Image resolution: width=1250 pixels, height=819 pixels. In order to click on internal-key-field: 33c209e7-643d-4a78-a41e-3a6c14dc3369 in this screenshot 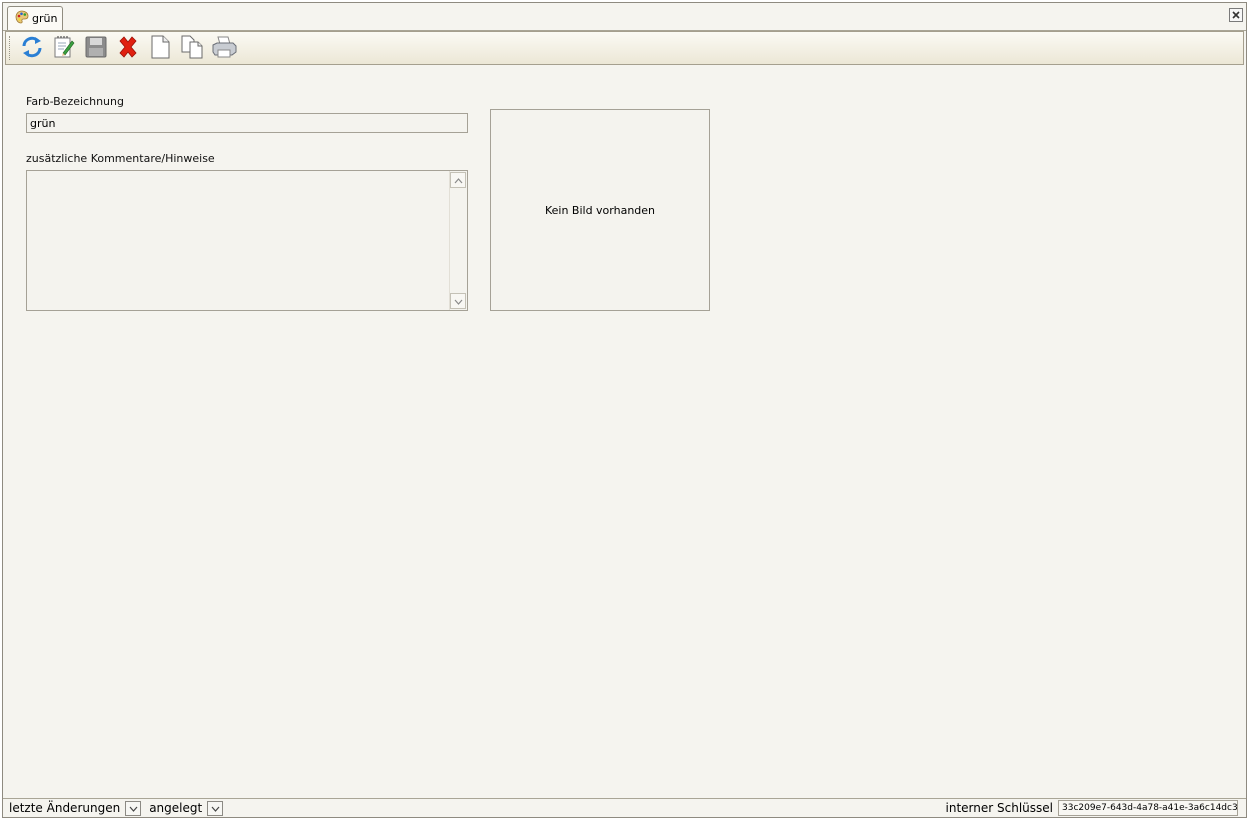, I will do `click(1148, 808)`.